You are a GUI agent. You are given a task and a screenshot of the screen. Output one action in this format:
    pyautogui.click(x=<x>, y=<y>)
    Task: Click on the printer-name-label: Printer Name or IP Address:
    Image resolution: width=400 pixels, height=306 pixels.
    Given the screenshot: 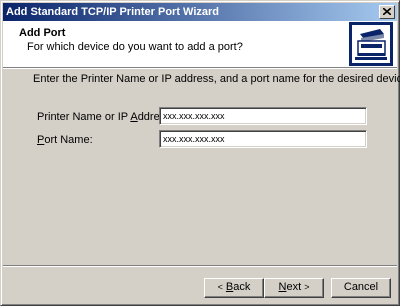 What is the action you would take?
    pyautogui.click(x=105, y=117)
    